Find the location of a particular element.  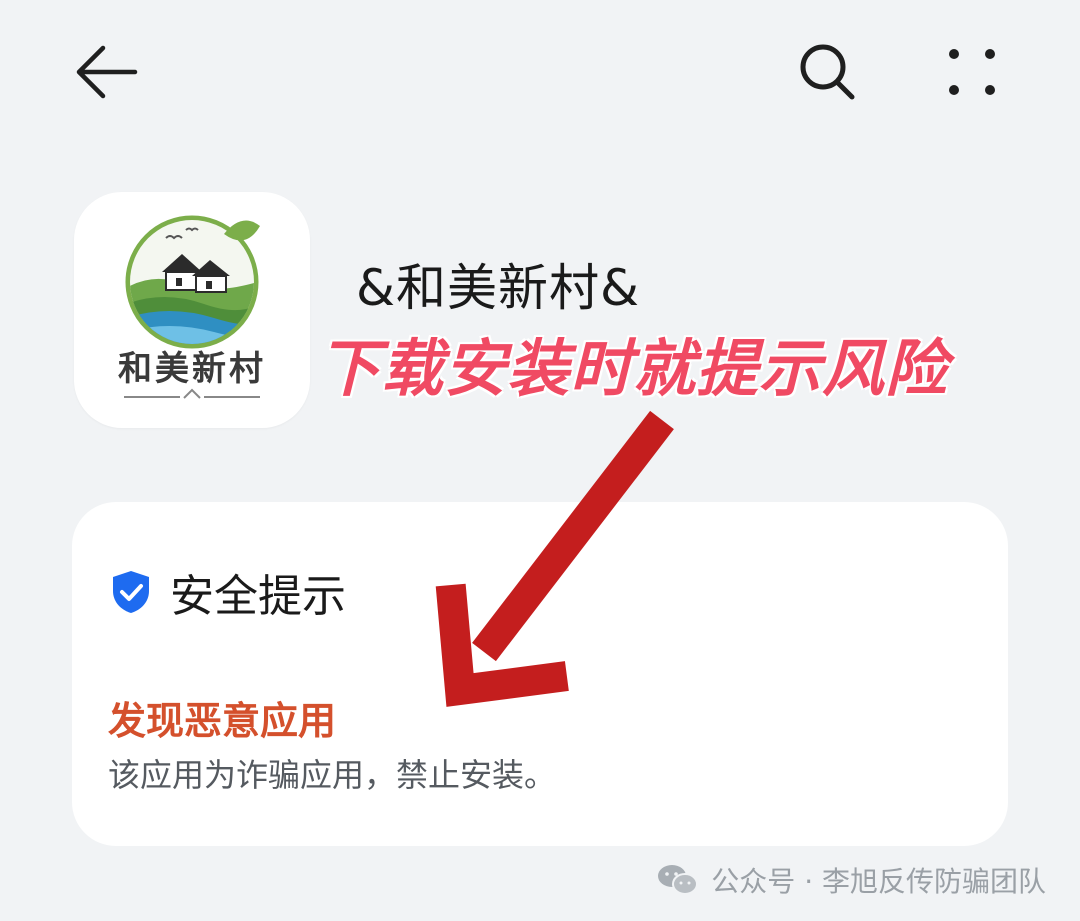

annotation-caption: 下载安装时就提示风险 is located at coordinates (633, 368).